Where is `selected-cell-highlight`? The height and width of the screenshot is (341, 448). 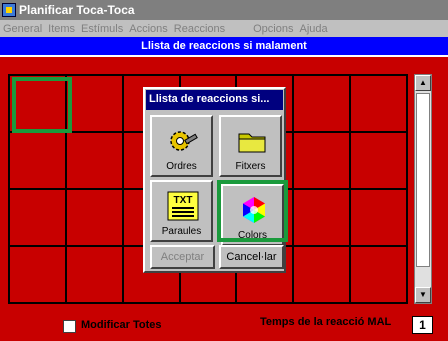 selected-cell-highlight is located at coordinates (42, 105).